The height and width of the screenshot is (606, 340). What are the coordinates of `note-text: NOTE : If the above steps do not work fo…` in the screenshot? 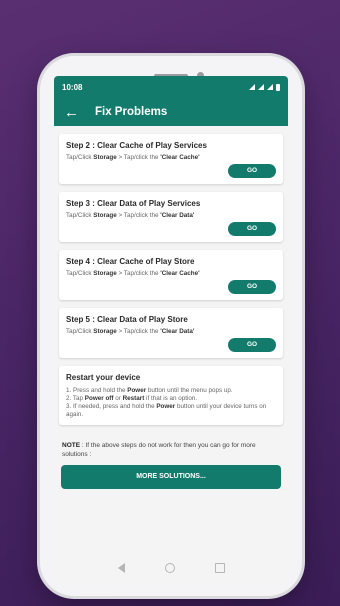 It's located at (159, 450).